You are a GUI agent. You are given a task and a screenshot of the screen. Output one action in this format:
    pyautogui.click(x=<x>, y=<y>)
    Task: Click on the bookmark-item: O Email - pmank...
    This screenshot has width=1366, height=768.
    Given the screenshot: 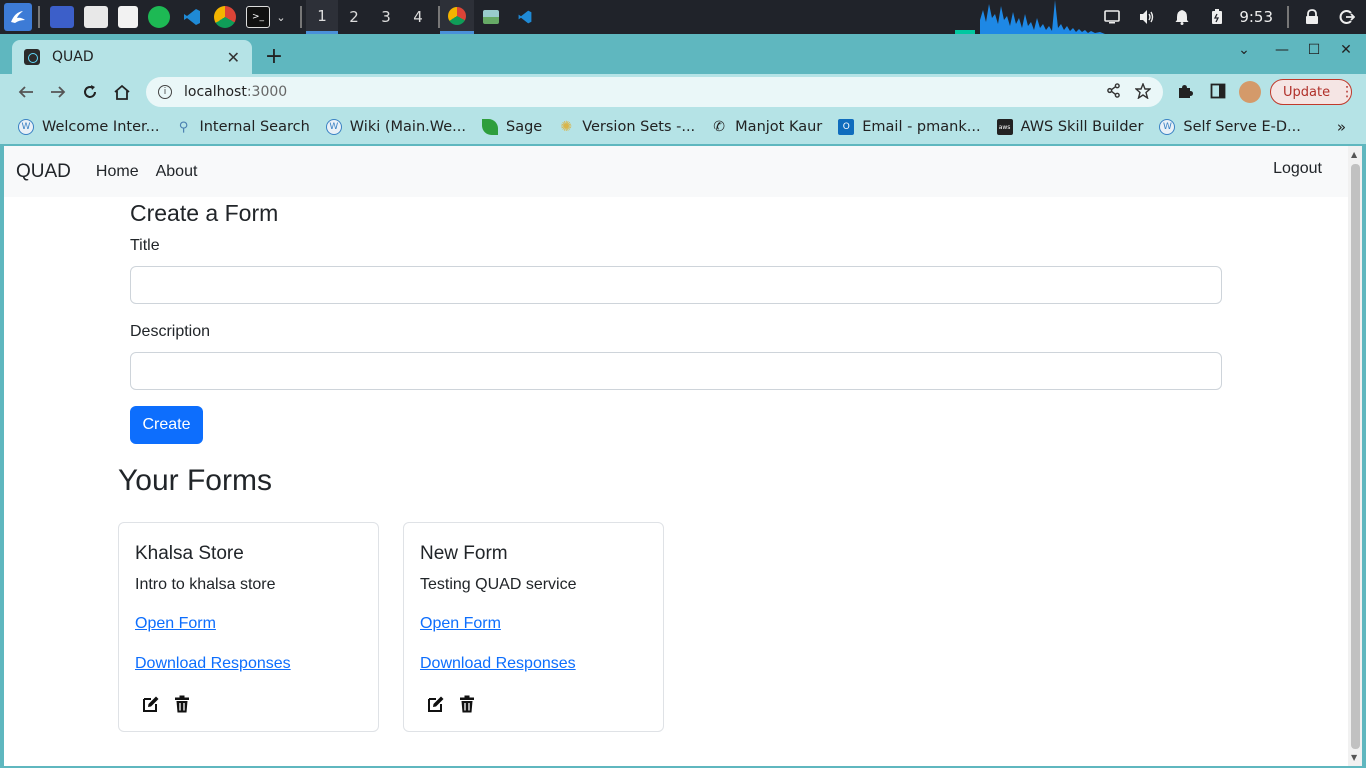 What is the action you would take?
    pyautogui.click(x=909, y=127)
    